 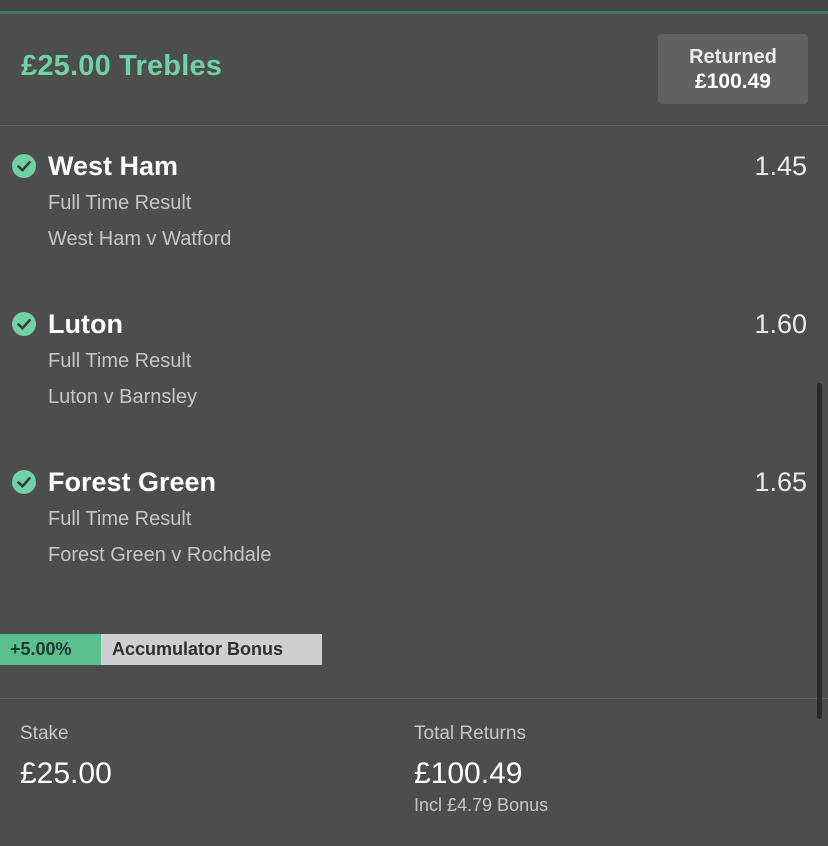 What do you see at coordinates (733, 69) in the screenshot?
I see `returned-badge: Returned £100.49` at bounding box center [733, 69].